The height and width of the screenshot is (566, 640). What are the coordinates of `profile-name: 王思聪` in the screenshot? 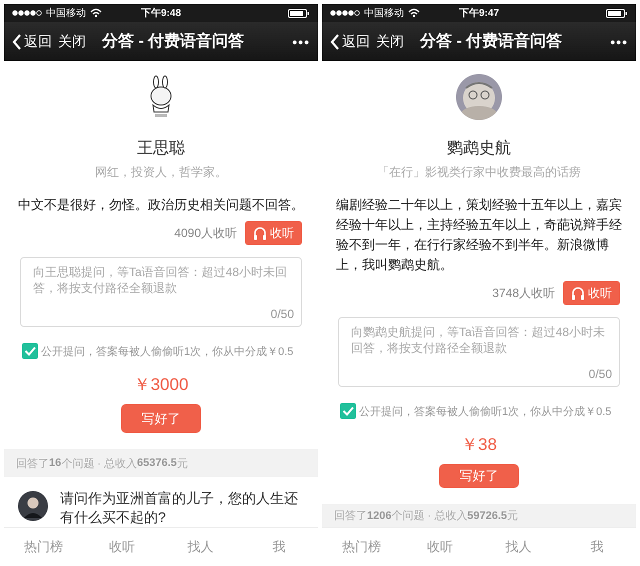 It's located at (161, 149).